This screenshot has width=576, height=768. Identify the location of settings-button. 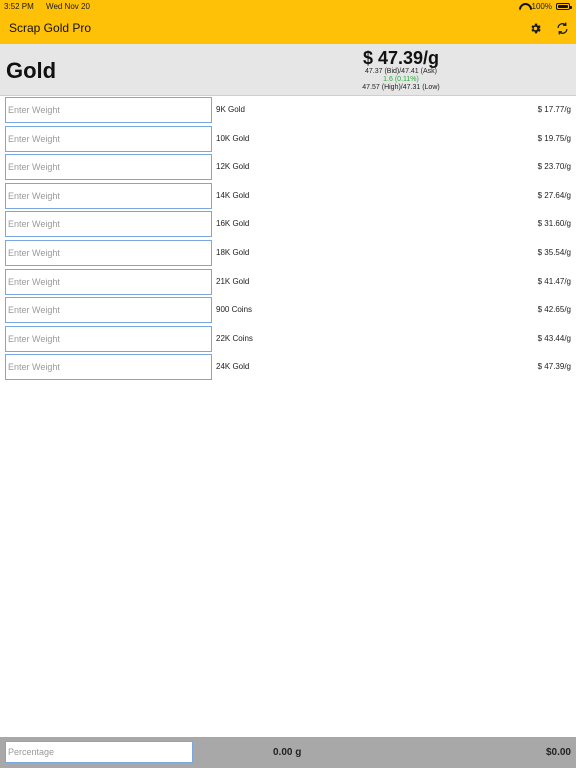
(535, 28).